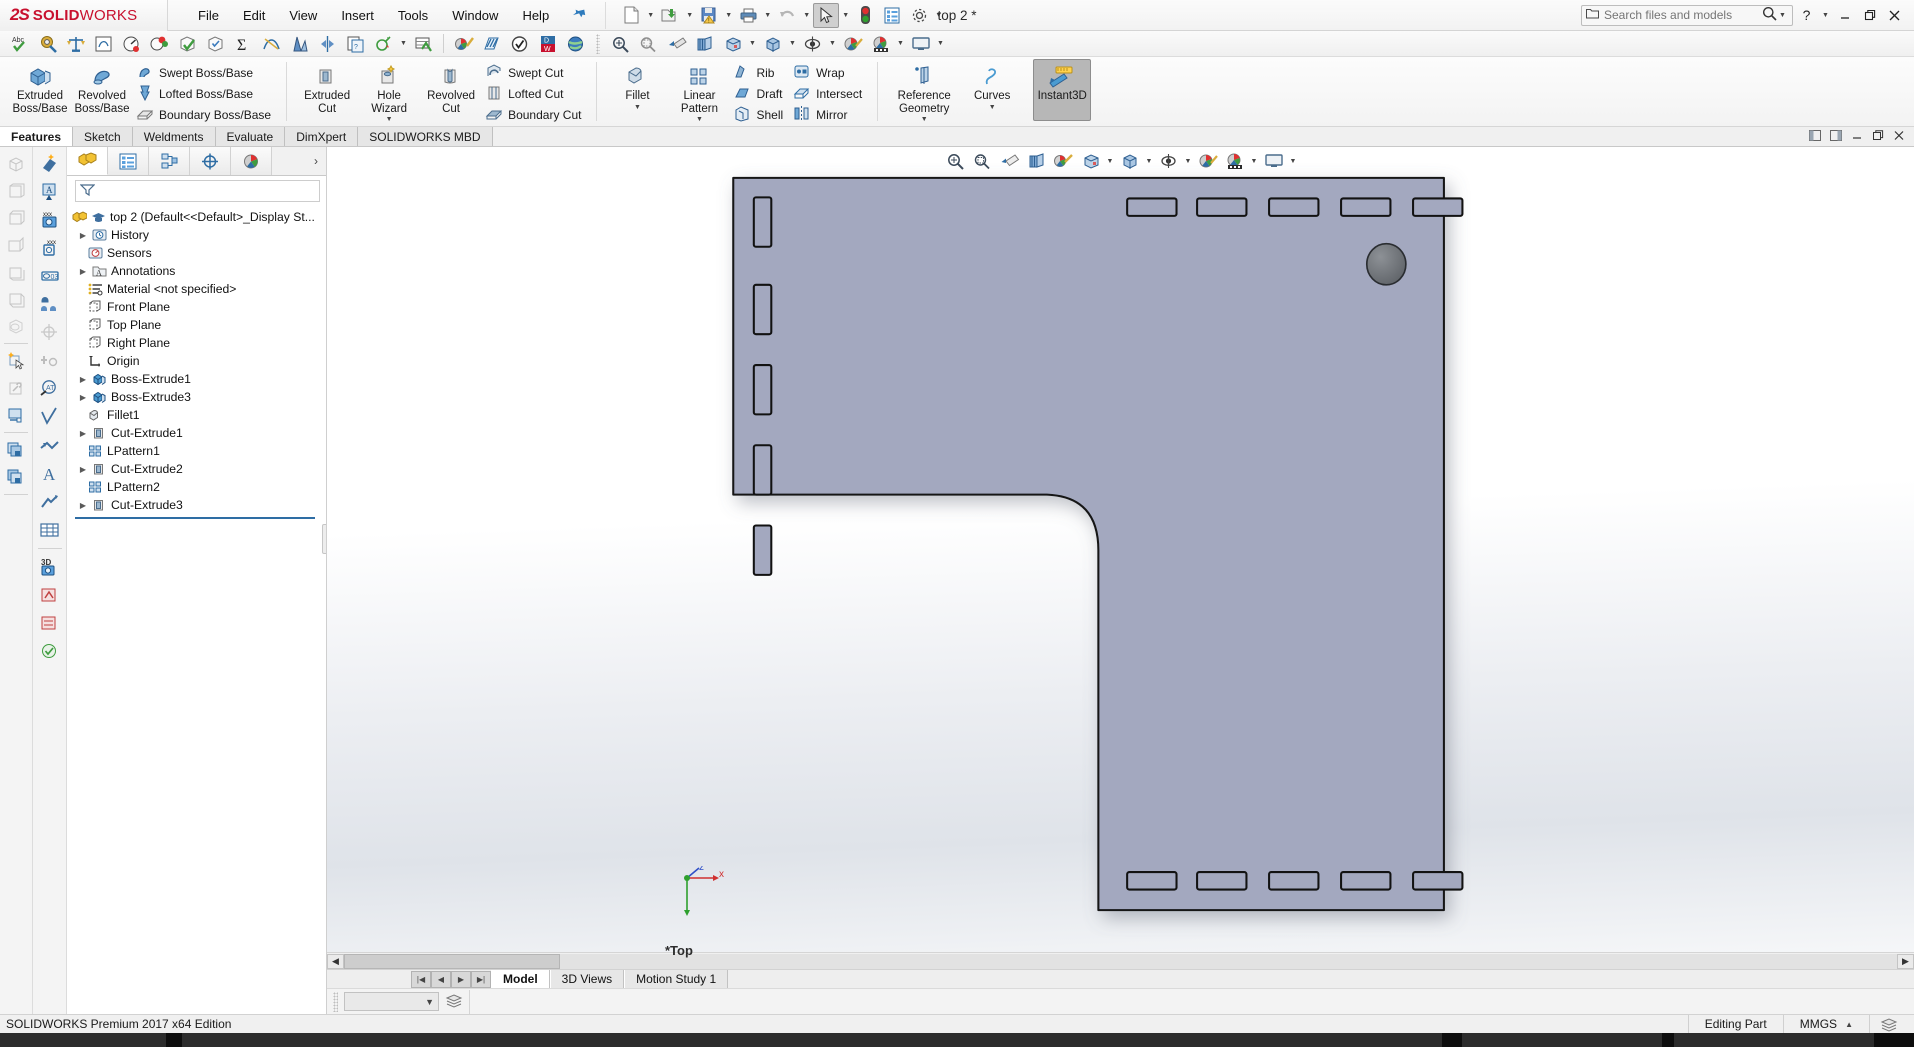 The width and height of the screenshot is (1914, 1047). I want to click on tab-solidworks-mbd: SOLIDWORKS MBD, so click(425, 136).